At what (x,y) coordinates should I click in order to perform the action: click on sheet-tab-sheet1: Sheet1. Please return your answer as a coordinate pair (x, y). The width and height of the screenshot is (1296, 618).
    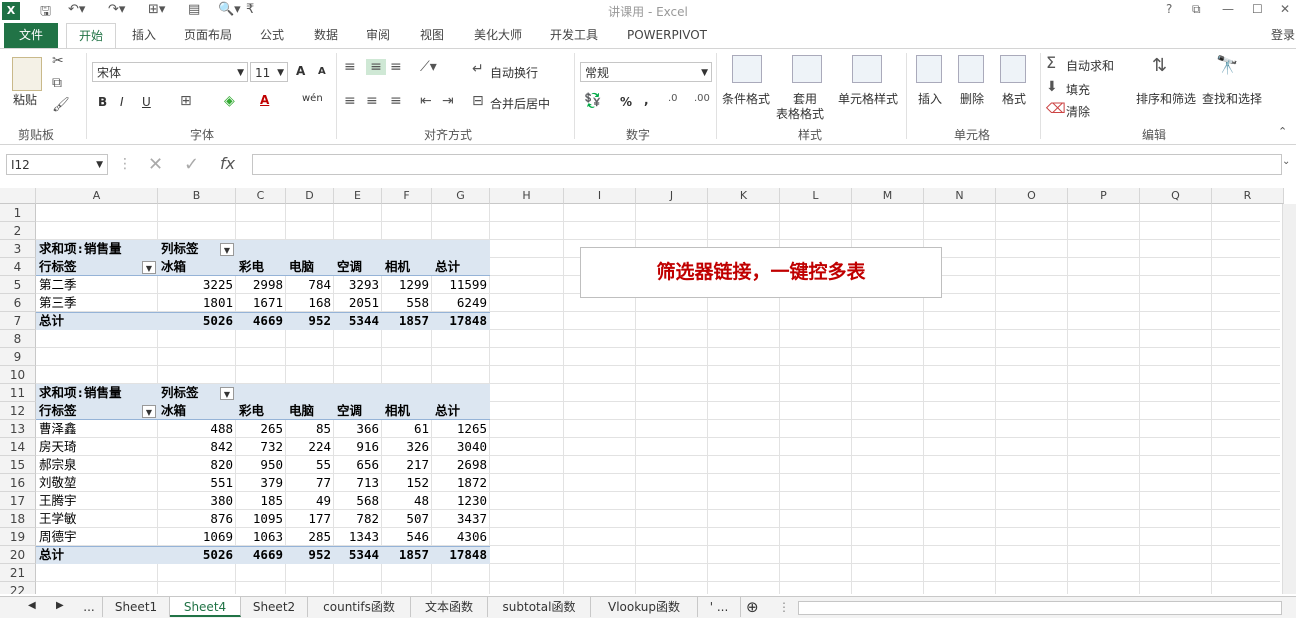
    Looking at the image, I should click on (136, 607).